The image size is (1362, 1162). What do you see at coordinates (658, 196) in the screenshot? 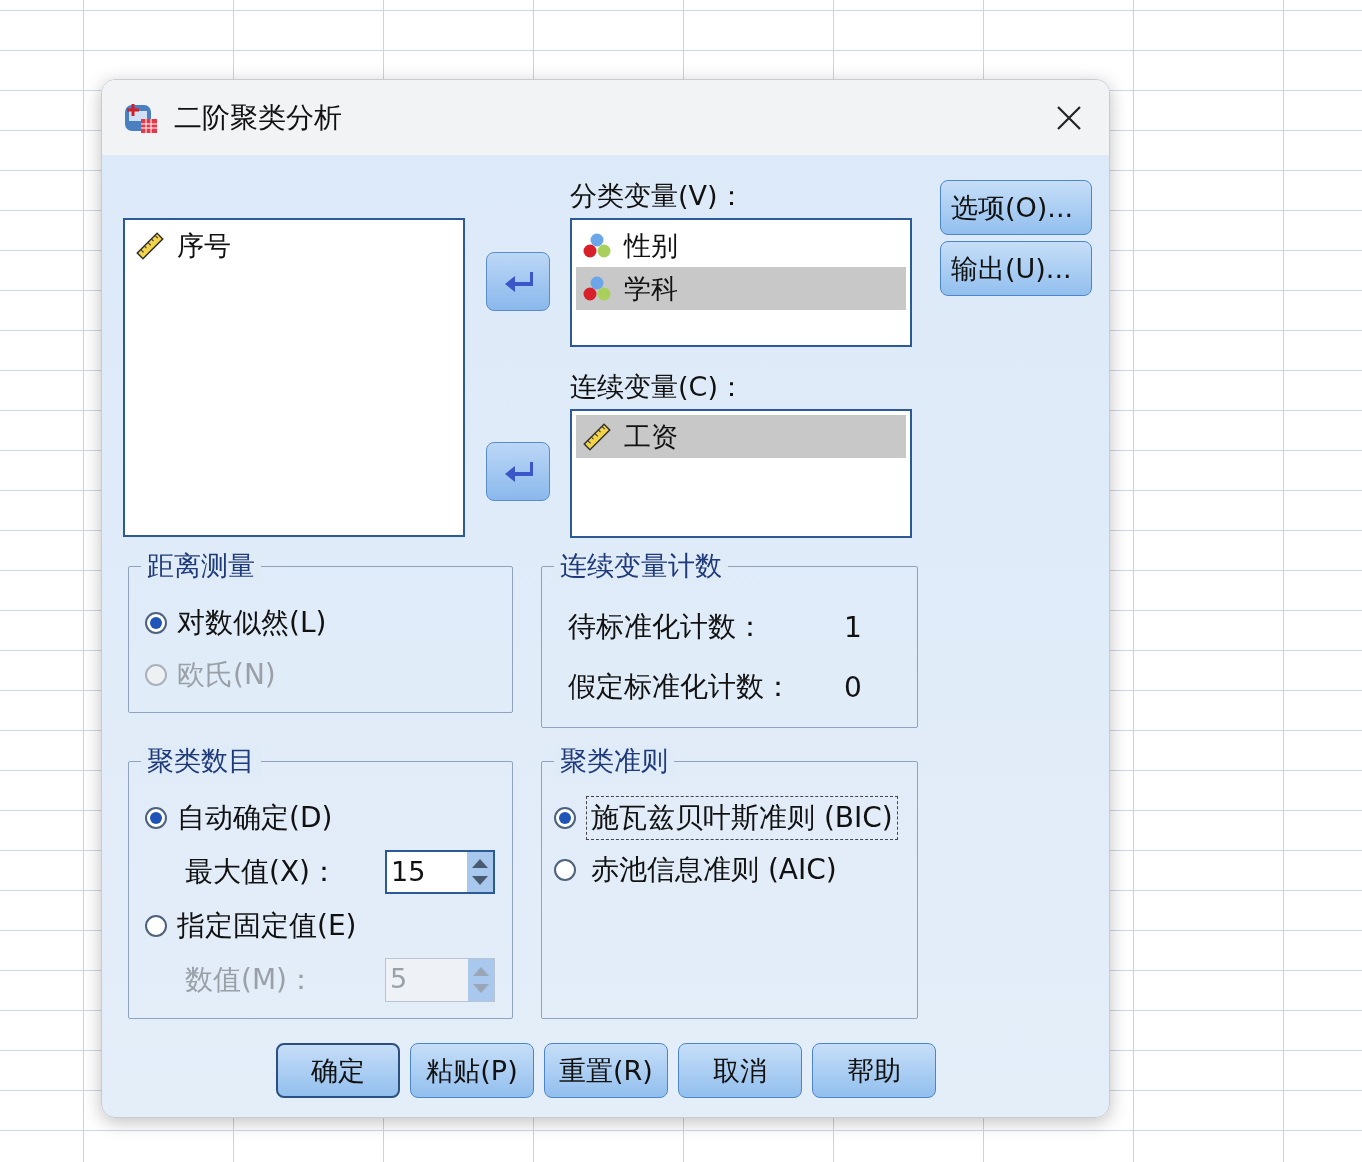
I see `categorical-variables-label: 分类变量(V)：` at bounding box center [658, 196].